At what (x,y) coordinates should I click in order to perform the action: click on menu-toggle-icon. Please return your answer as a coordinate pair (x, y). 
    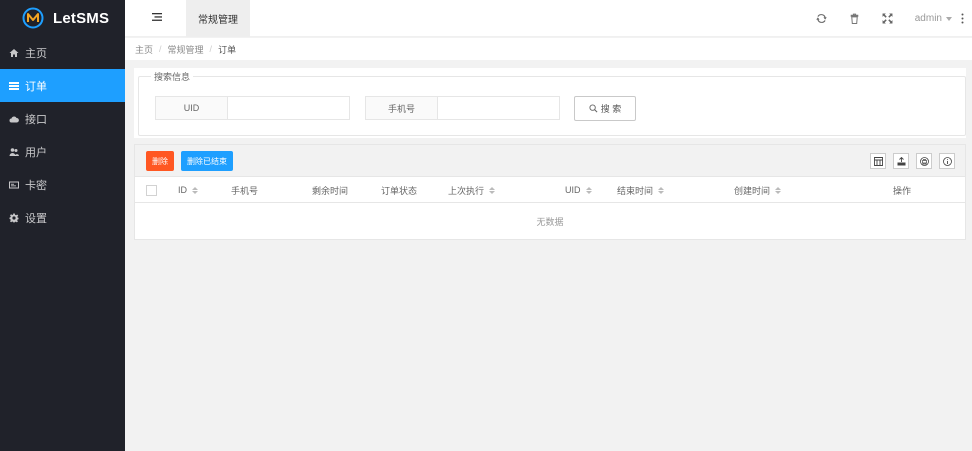
    Looking at the image, I should click on (157, 17).